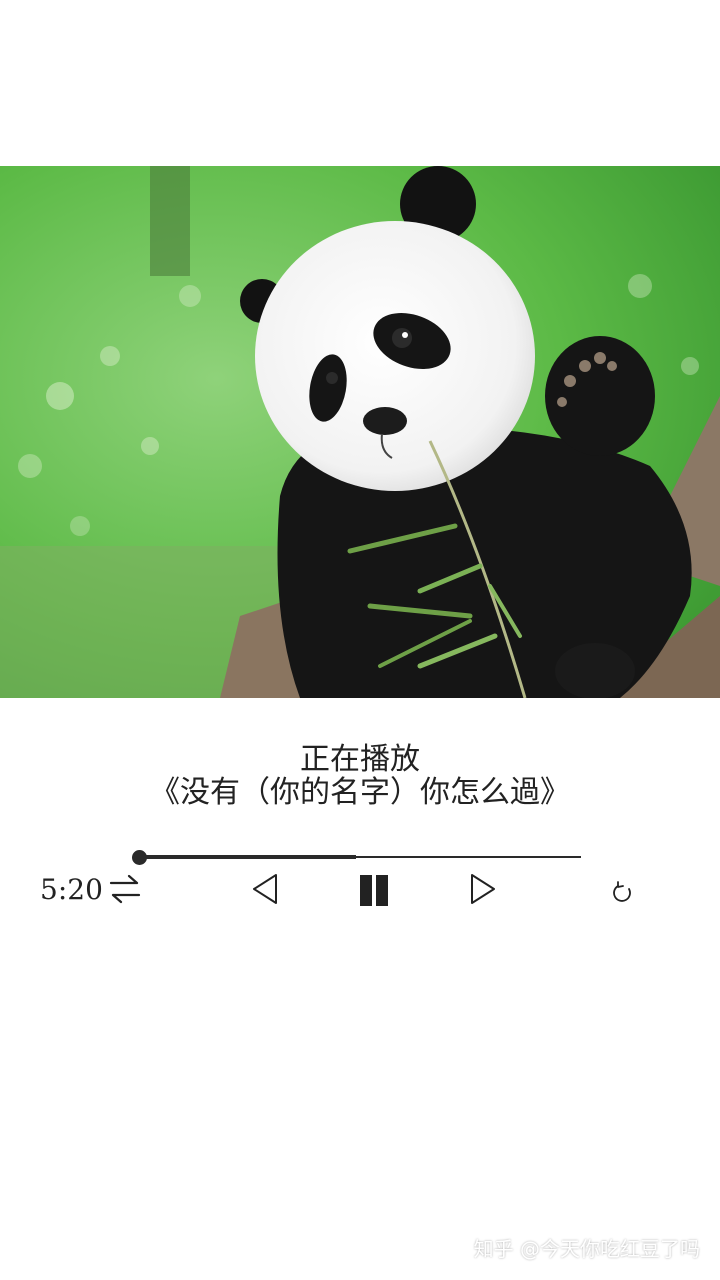 The image size is (720, 1280). Describe the element at coordinates (586, 1249) in the screenshot. I see `watermark-text: 知乎 @今天你吃红豆了吗` at that location.